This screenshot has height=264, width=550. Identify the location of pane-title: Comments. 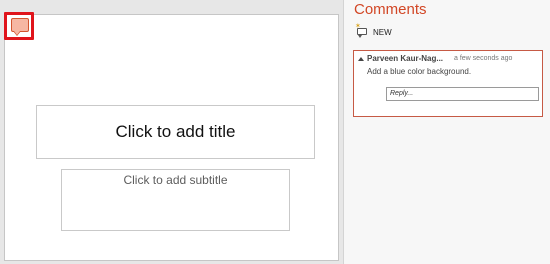
(390, 9).